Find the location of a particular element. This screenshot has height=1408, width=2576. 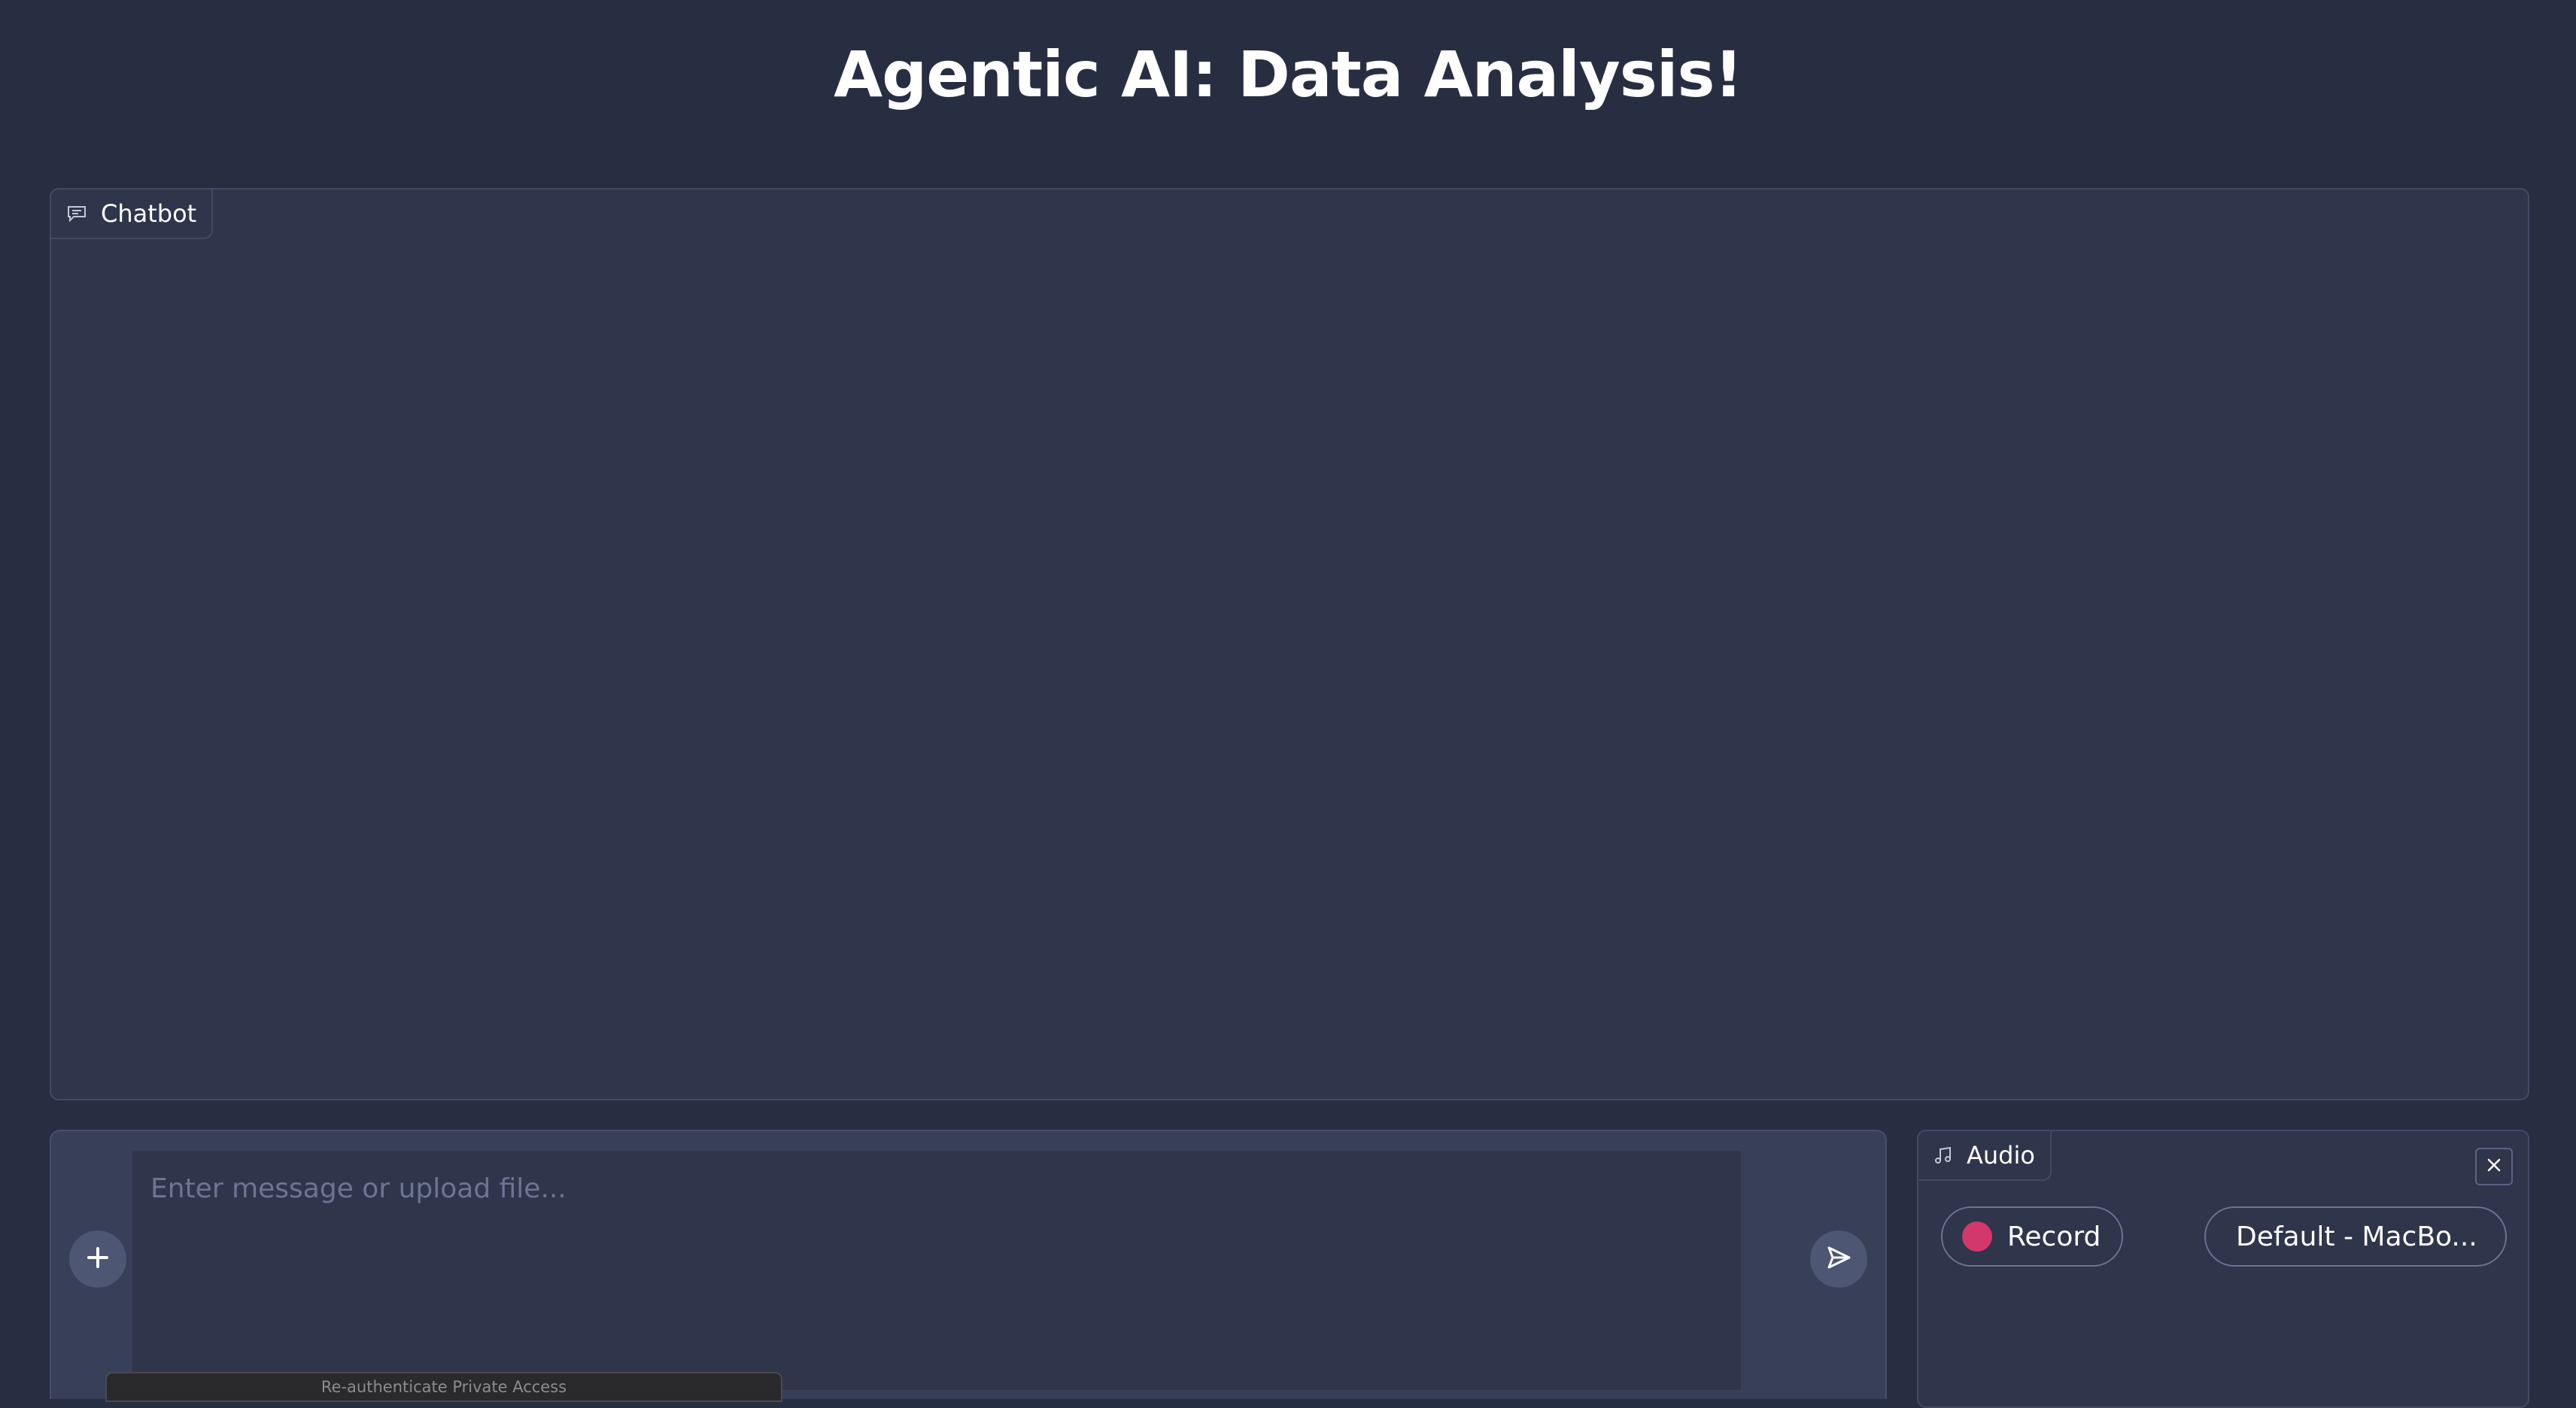

chatbot-label: Chatbot is located at coordinates (132, 213).